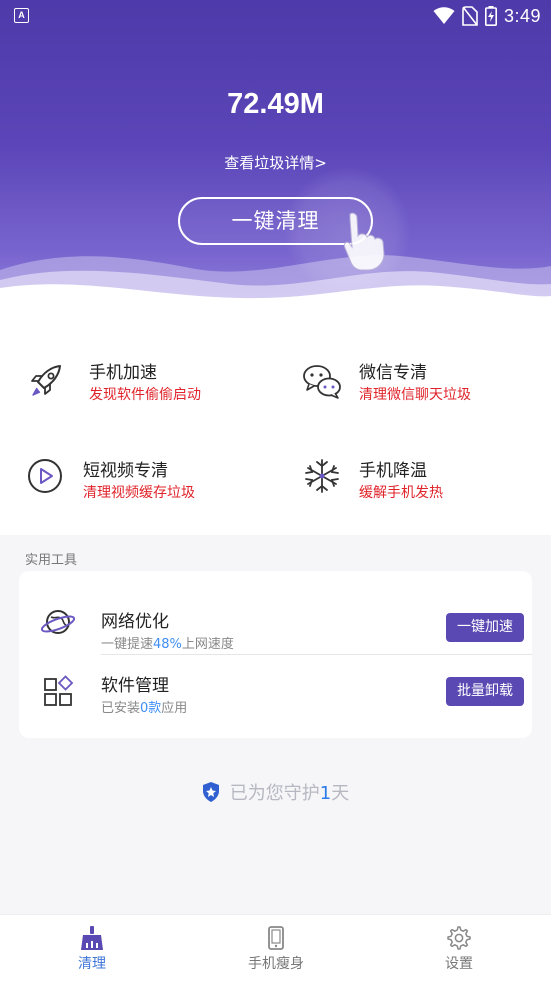 This screenshot has height=981, width=551. What do you see at coordinates (151, 708) in the screenshot?
I see `installed-count: 0款` at bounding box center [151, 708].